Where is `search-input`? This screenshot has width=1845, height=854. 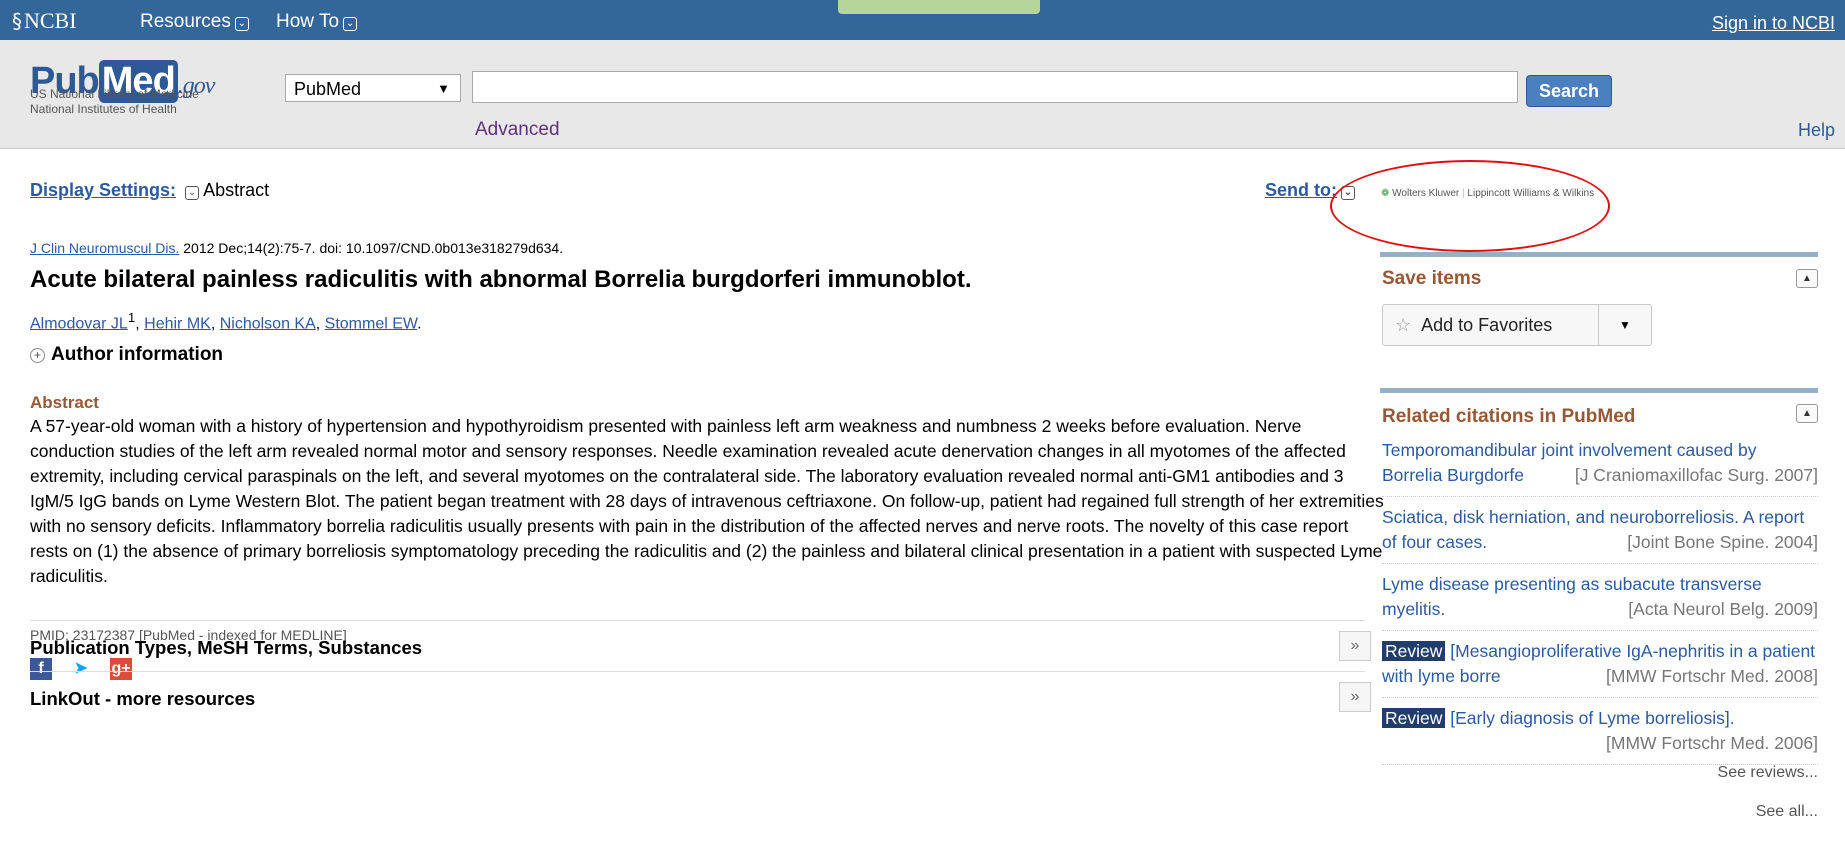
search-input is located at coordinates (995, 87).